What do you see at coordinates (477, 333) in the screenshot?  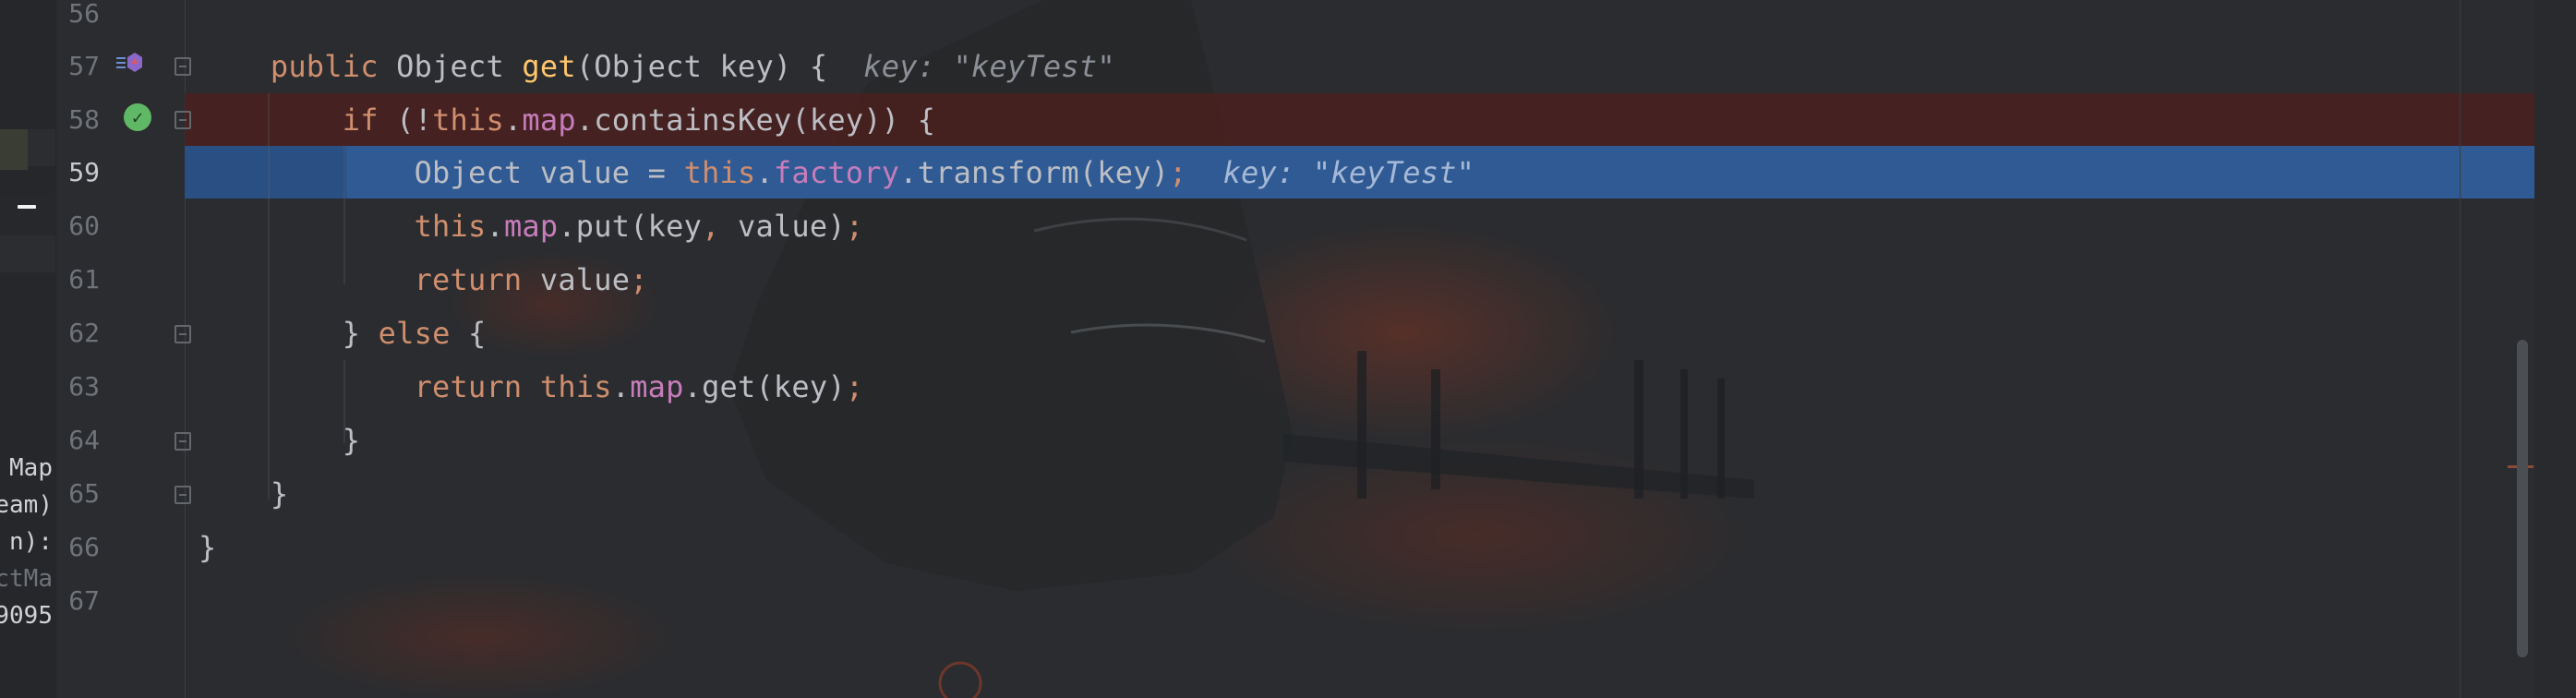 I see `code-token: {` at bounding box center [477, 333].